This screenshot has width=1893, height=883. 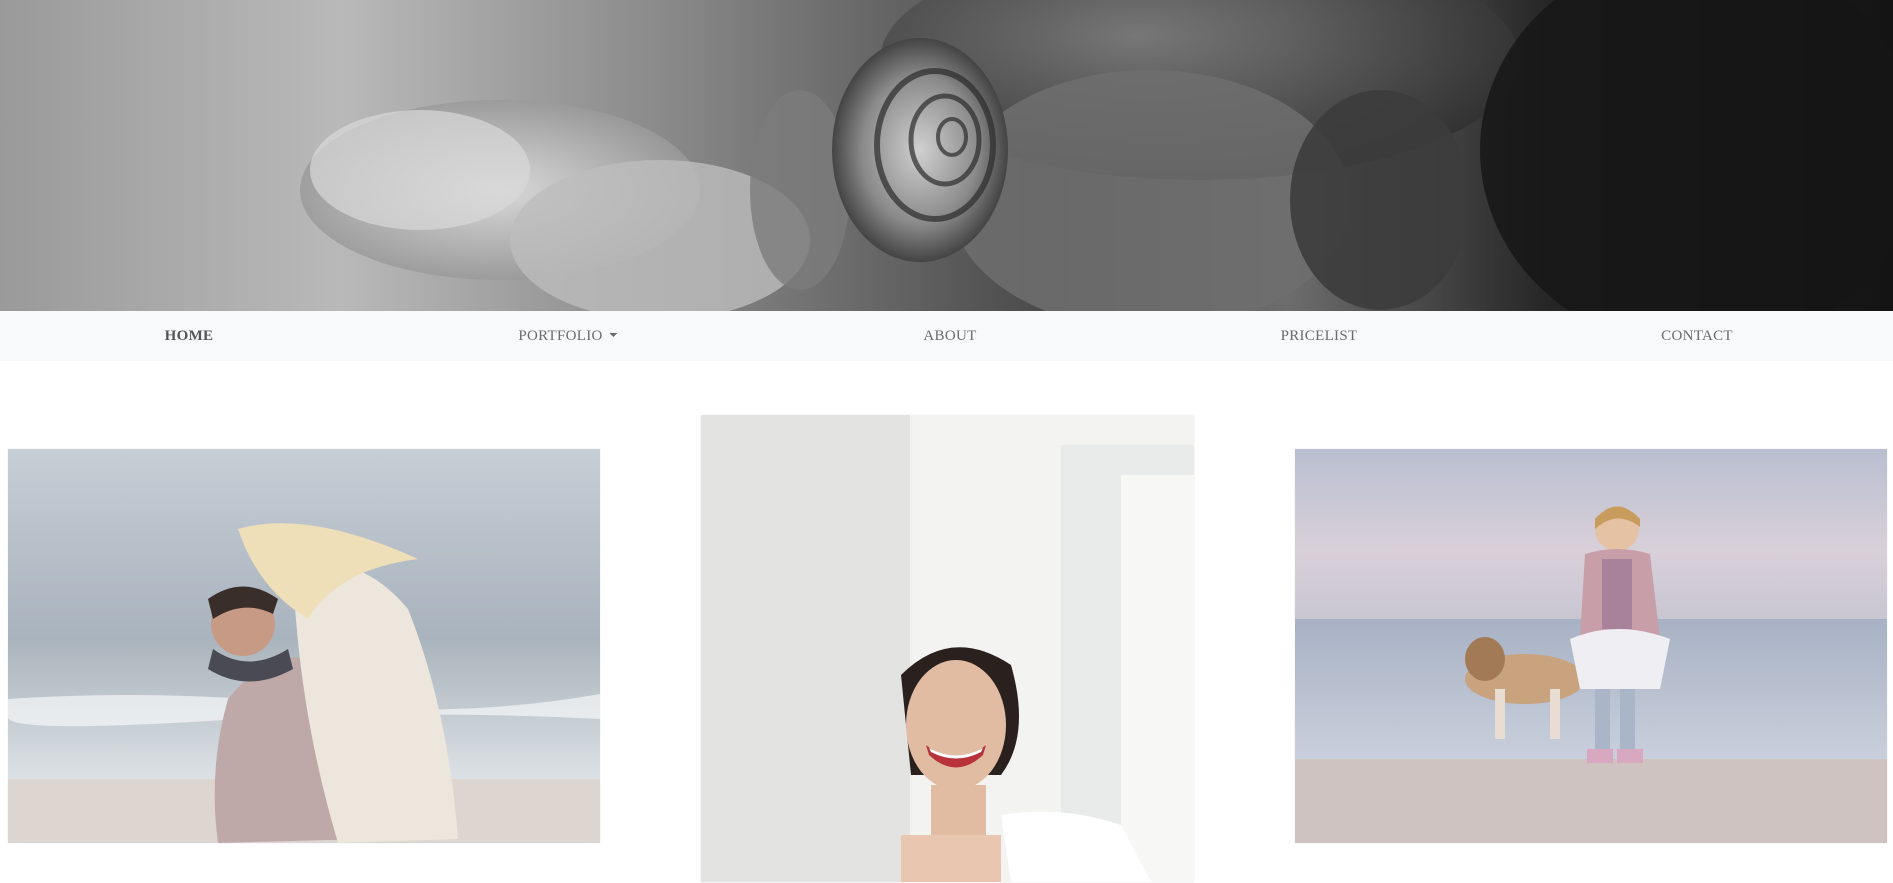 I want to click on main-navbar: HOME PORTFOLIO ABOUT PRICELIST CONTACT, so click(x=946, y=336).